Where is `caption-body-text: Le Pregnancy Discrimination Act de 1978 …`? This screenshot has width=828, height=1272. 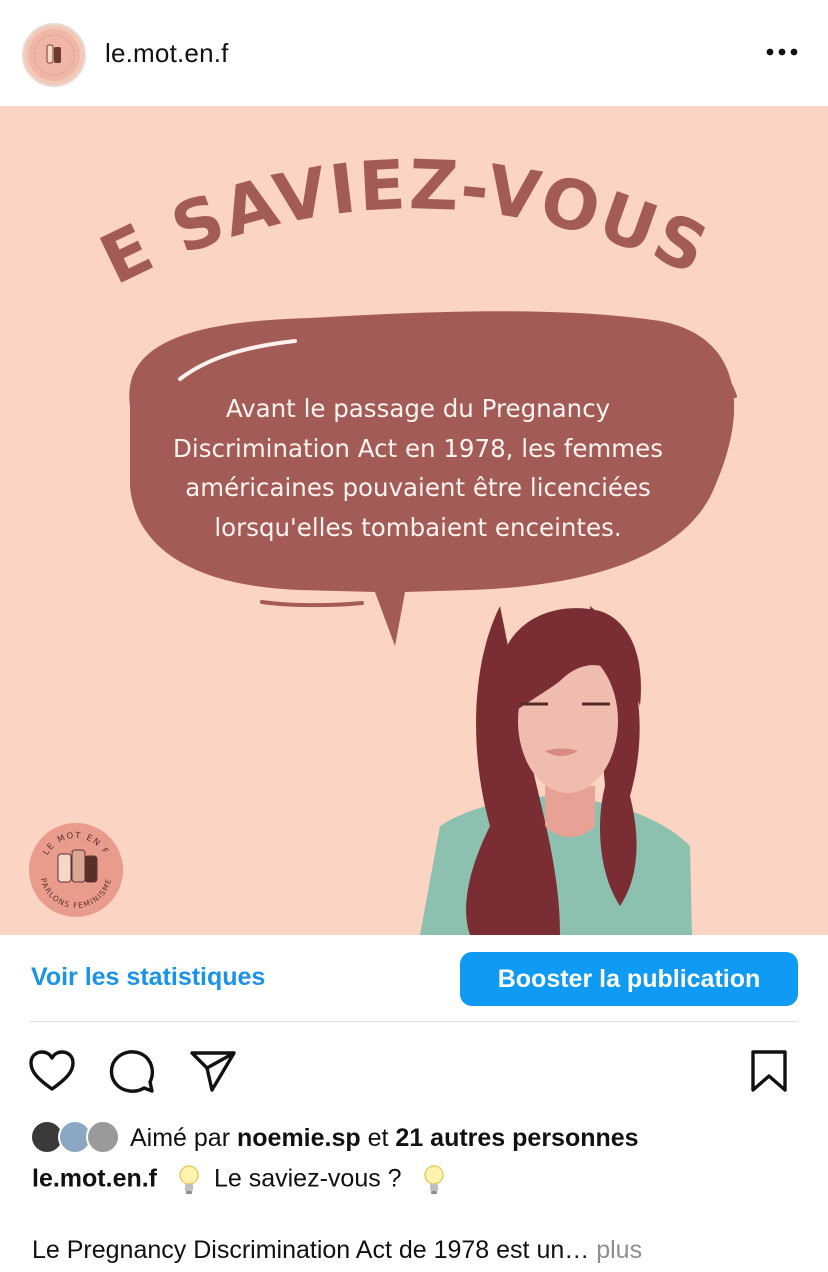 caption-body-text: Le Pregnancy Discrimination Act de 1978 … is located at coordinates (311, 1250).